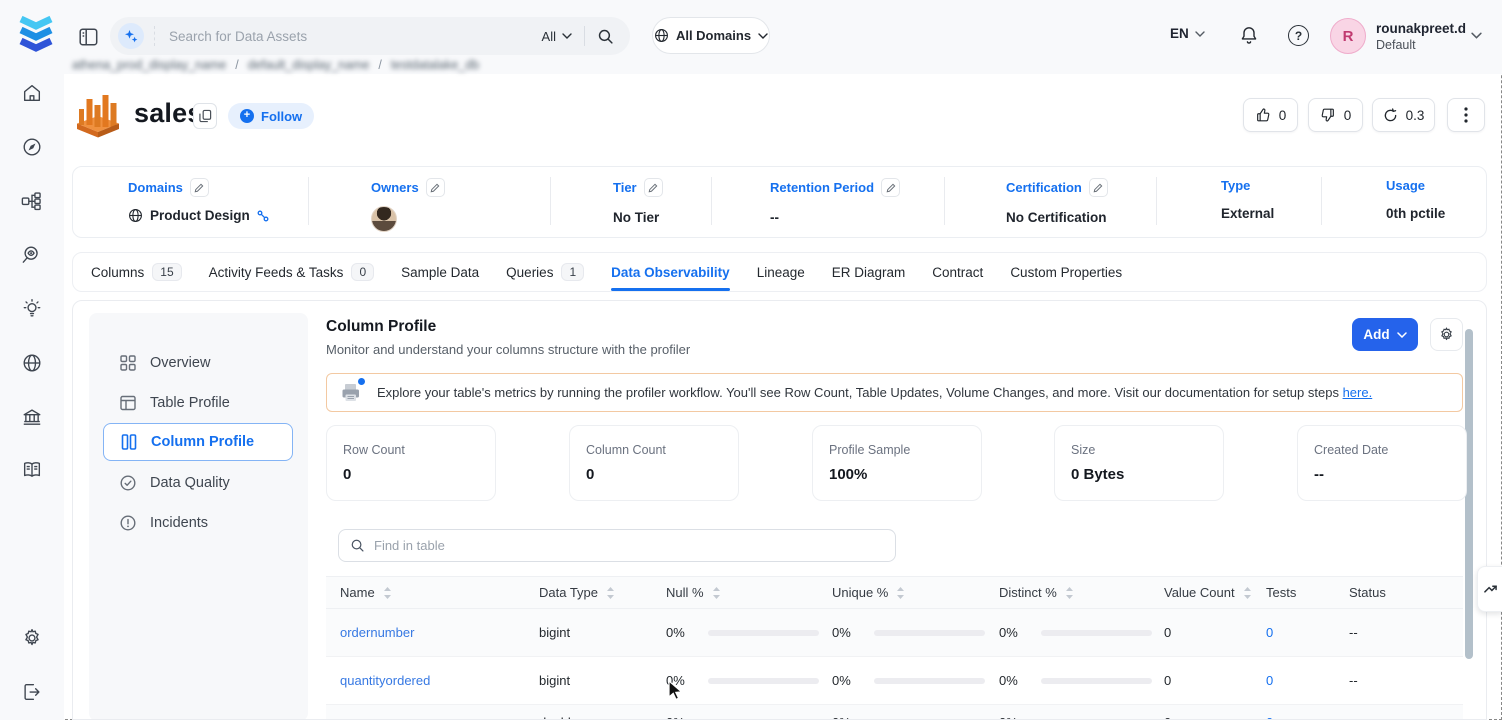 The image size is (1502, 720). Describe the element at coordinates (1489, 589) in the screenshot. I see `side-drawer-handle` at that location.